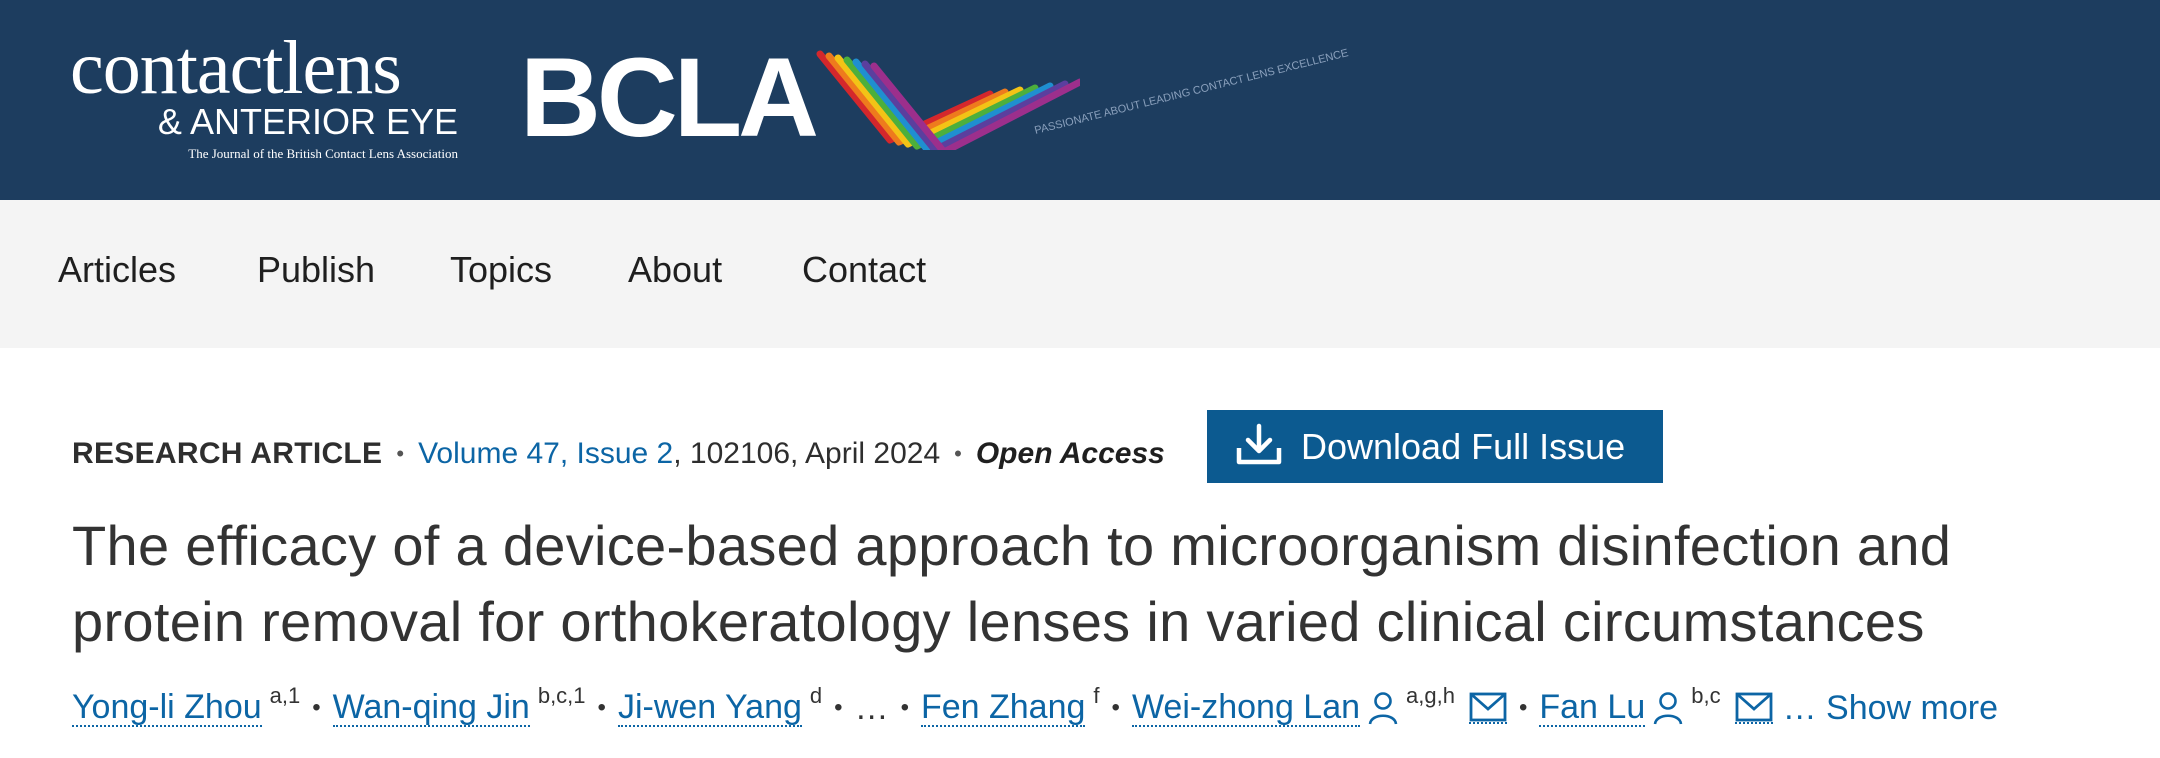 Image resolution: width=2160 pixels, height=758 pixels. Describe the element at coordinates (1463, 446) in the screenshot. I see `download-button-label: Download Full Issue` at that location.